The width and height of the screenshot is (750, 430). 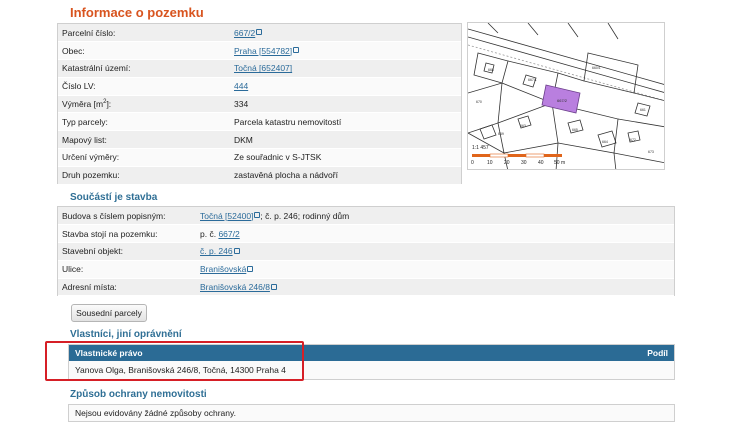 What do you see at coordinates (223, 269) in the screenshot?
I see `street-link: Branišovská` at bounding box center [223, 269].